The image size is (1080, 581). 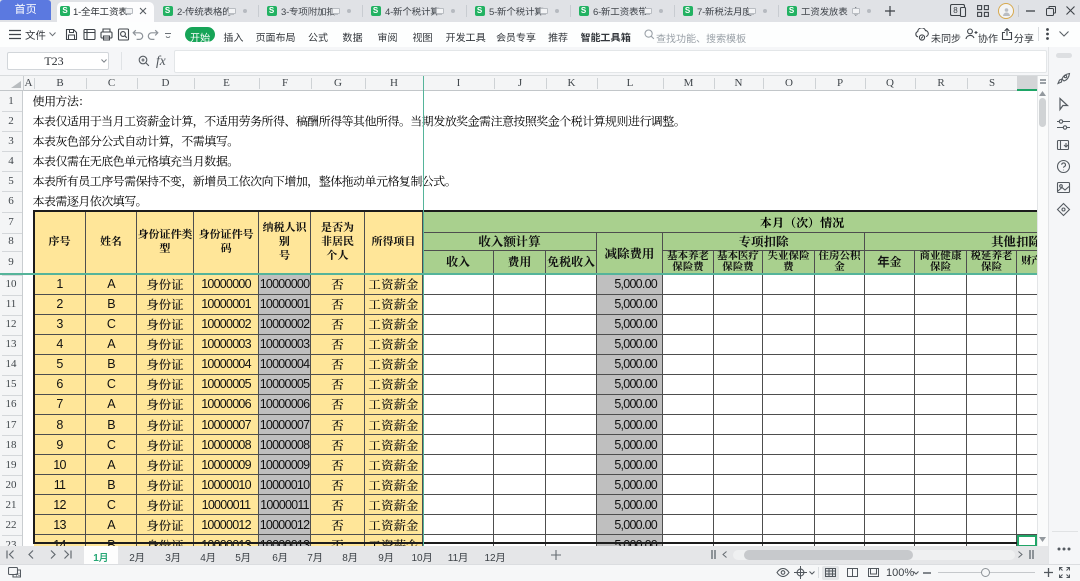 I want to click on svg-text: 8, so click(x=955, y=10).